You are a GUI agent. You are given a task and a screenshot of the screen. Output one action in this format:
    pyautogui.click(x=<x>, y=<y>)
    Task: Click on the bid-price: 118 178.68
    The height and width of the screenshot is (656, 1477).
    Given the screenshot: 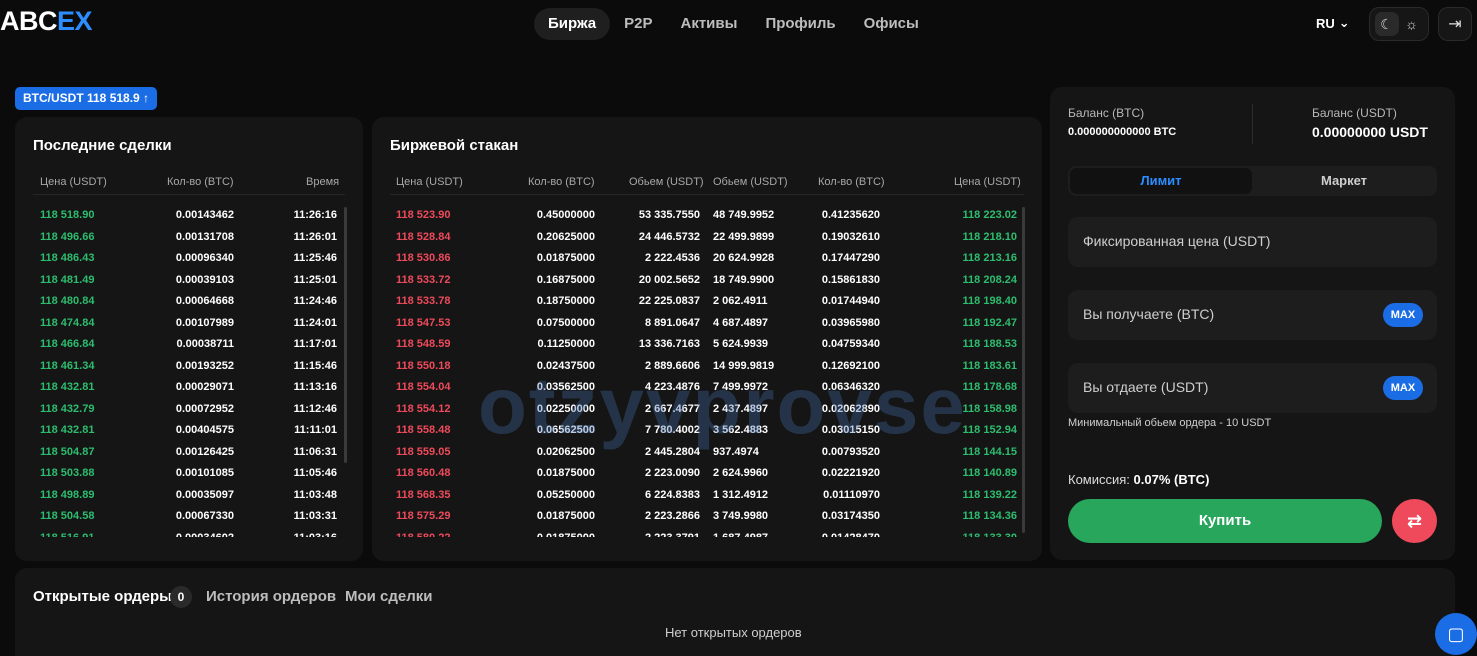 What is the action you would take?
    pyautogui.click(x=989, y=387)
    